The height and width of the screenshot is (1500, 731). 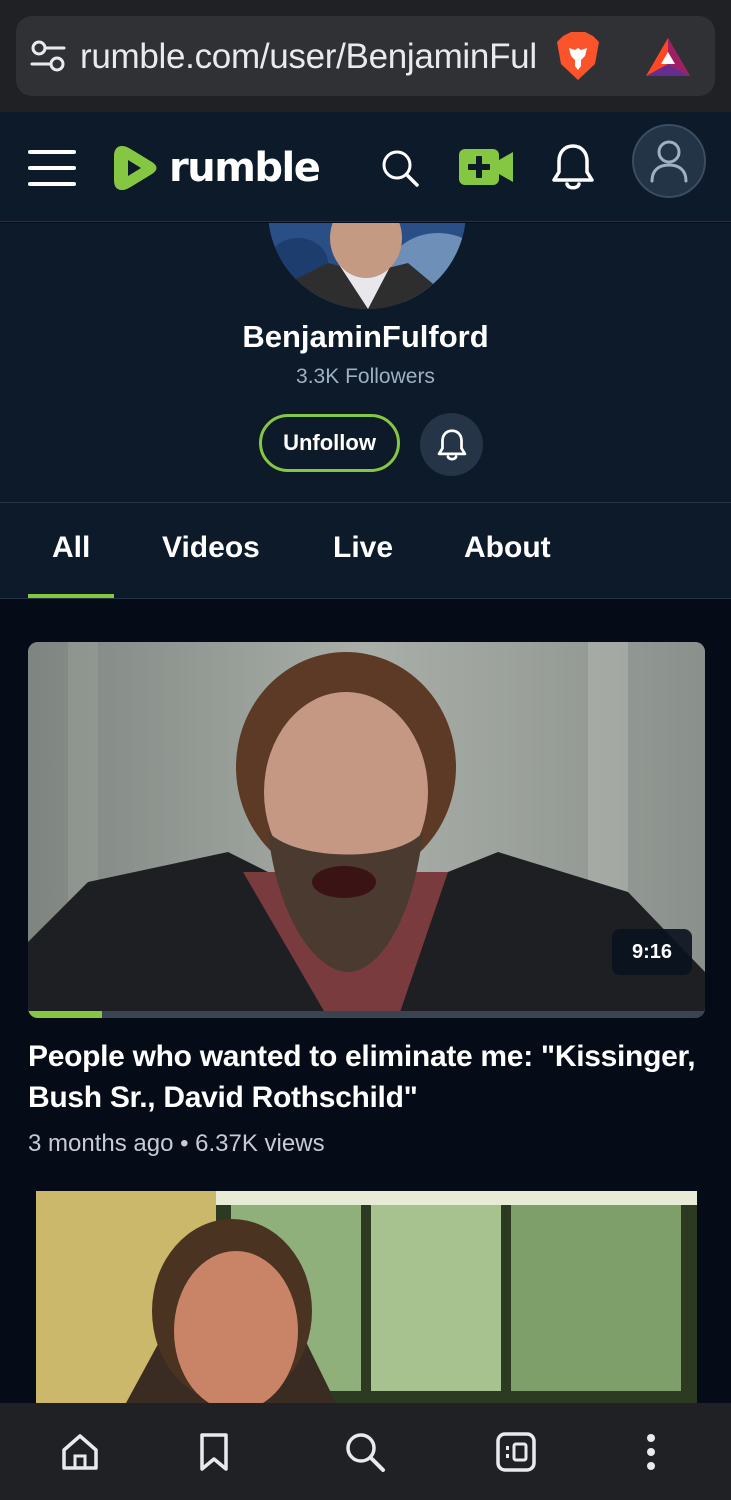 What do you see at coordinates (578, 56) in the screenshot?
I see `brave-lion-icon` at bounding box center [578, 56].